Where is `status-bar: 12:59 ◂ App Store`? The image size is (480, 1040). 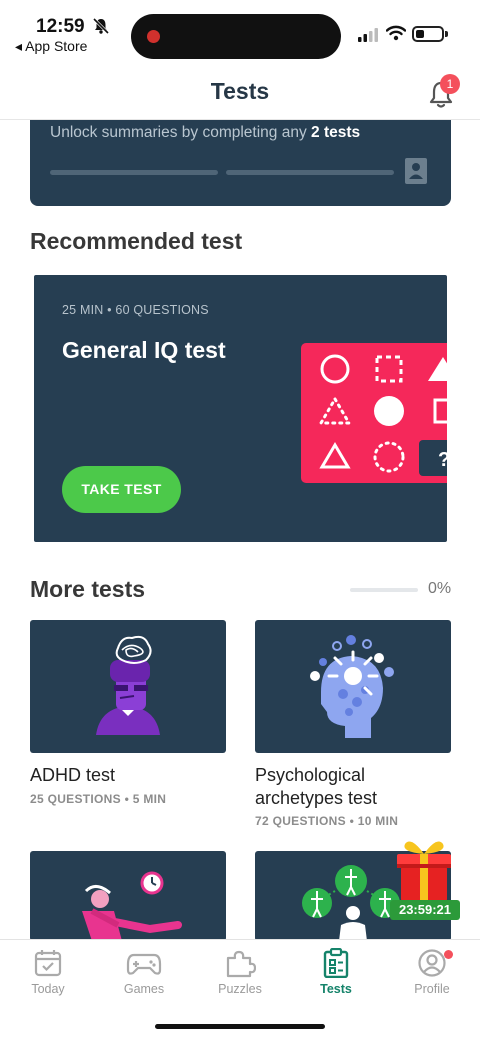
status-bar: 12:59 ◂ App Store is located at coordinates (240, 31).